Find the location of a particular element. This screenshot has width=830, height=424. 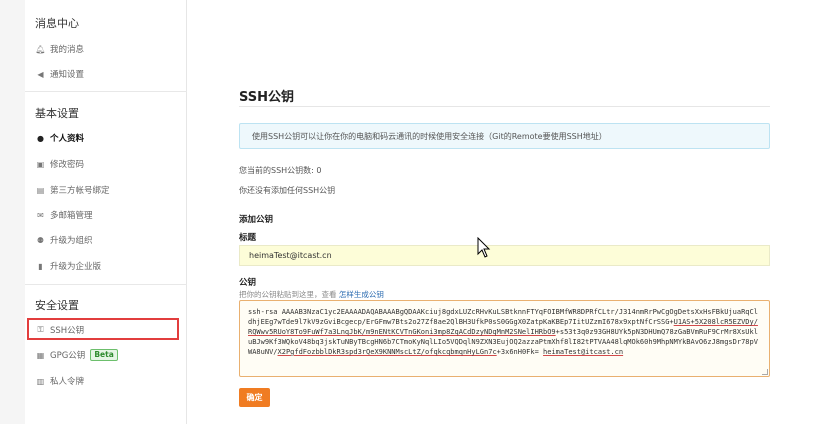

title-input-value: heimaTest@itcast.cn is located at coordinates (290, 255).